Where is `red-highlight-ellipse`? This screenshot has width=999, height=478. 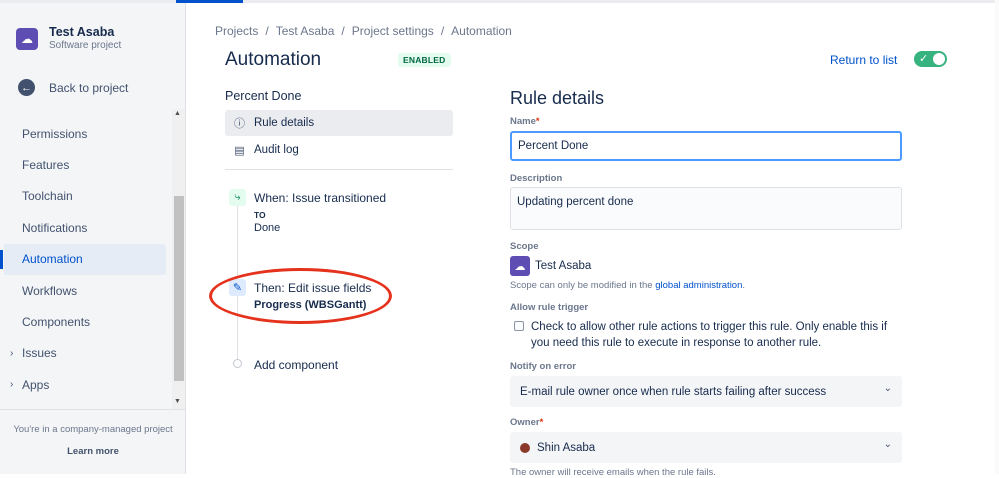 red-highlight-ellipse is located at coordinates (300, 296).